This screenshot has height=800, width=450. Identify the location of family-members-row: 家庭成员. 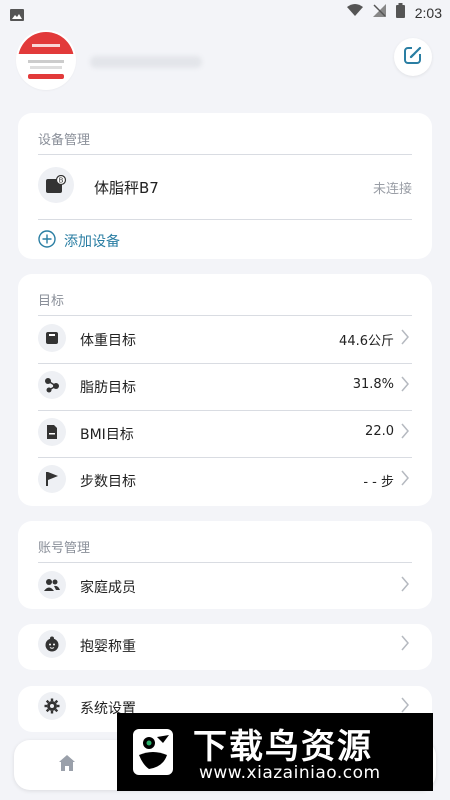
(225, 588).